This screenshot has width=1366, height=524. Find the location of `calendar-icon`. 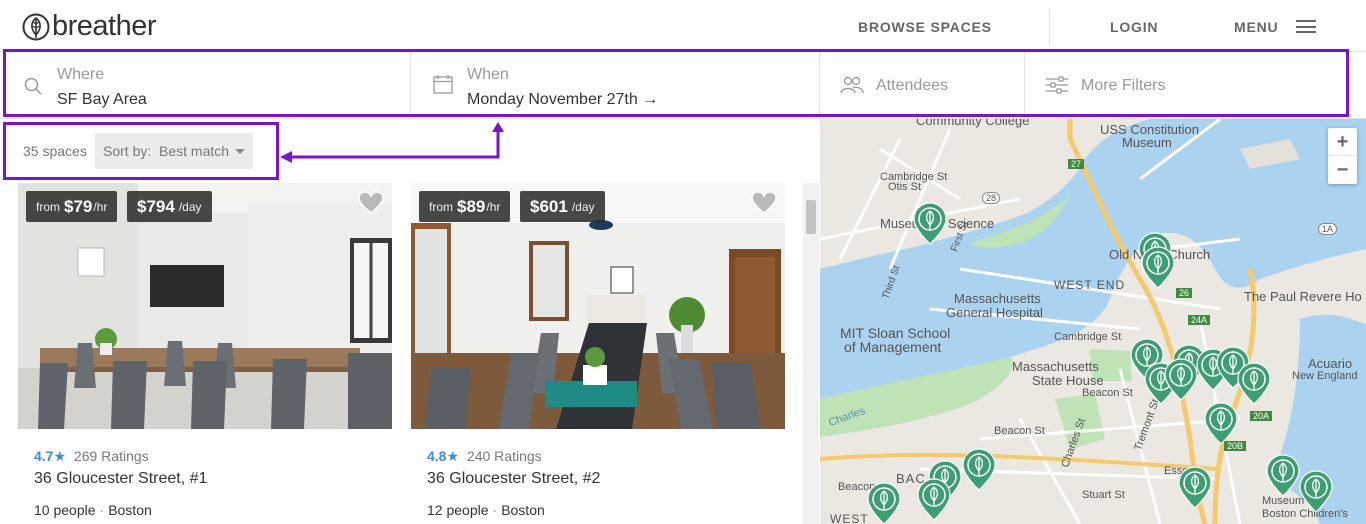

calendar-icon is located at coordinates (443, 84).